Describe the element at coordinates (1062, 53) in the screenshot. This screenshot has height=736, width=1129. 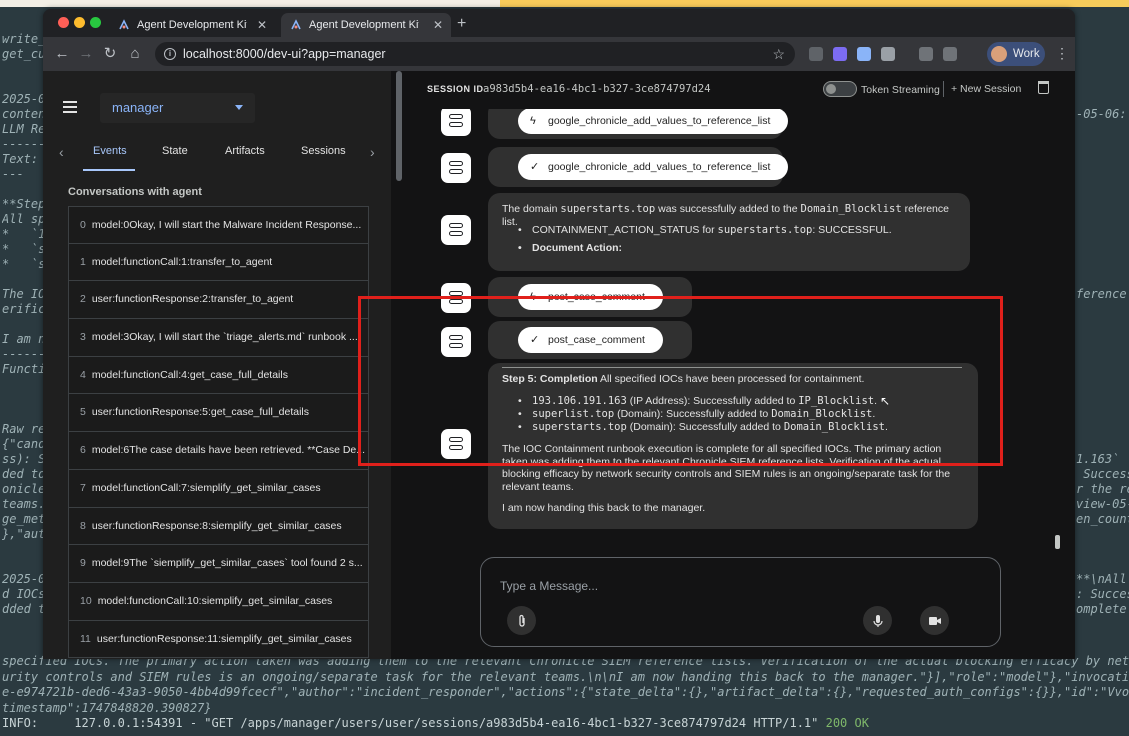
I see `browser-menu-icon: ⋮` at that location.